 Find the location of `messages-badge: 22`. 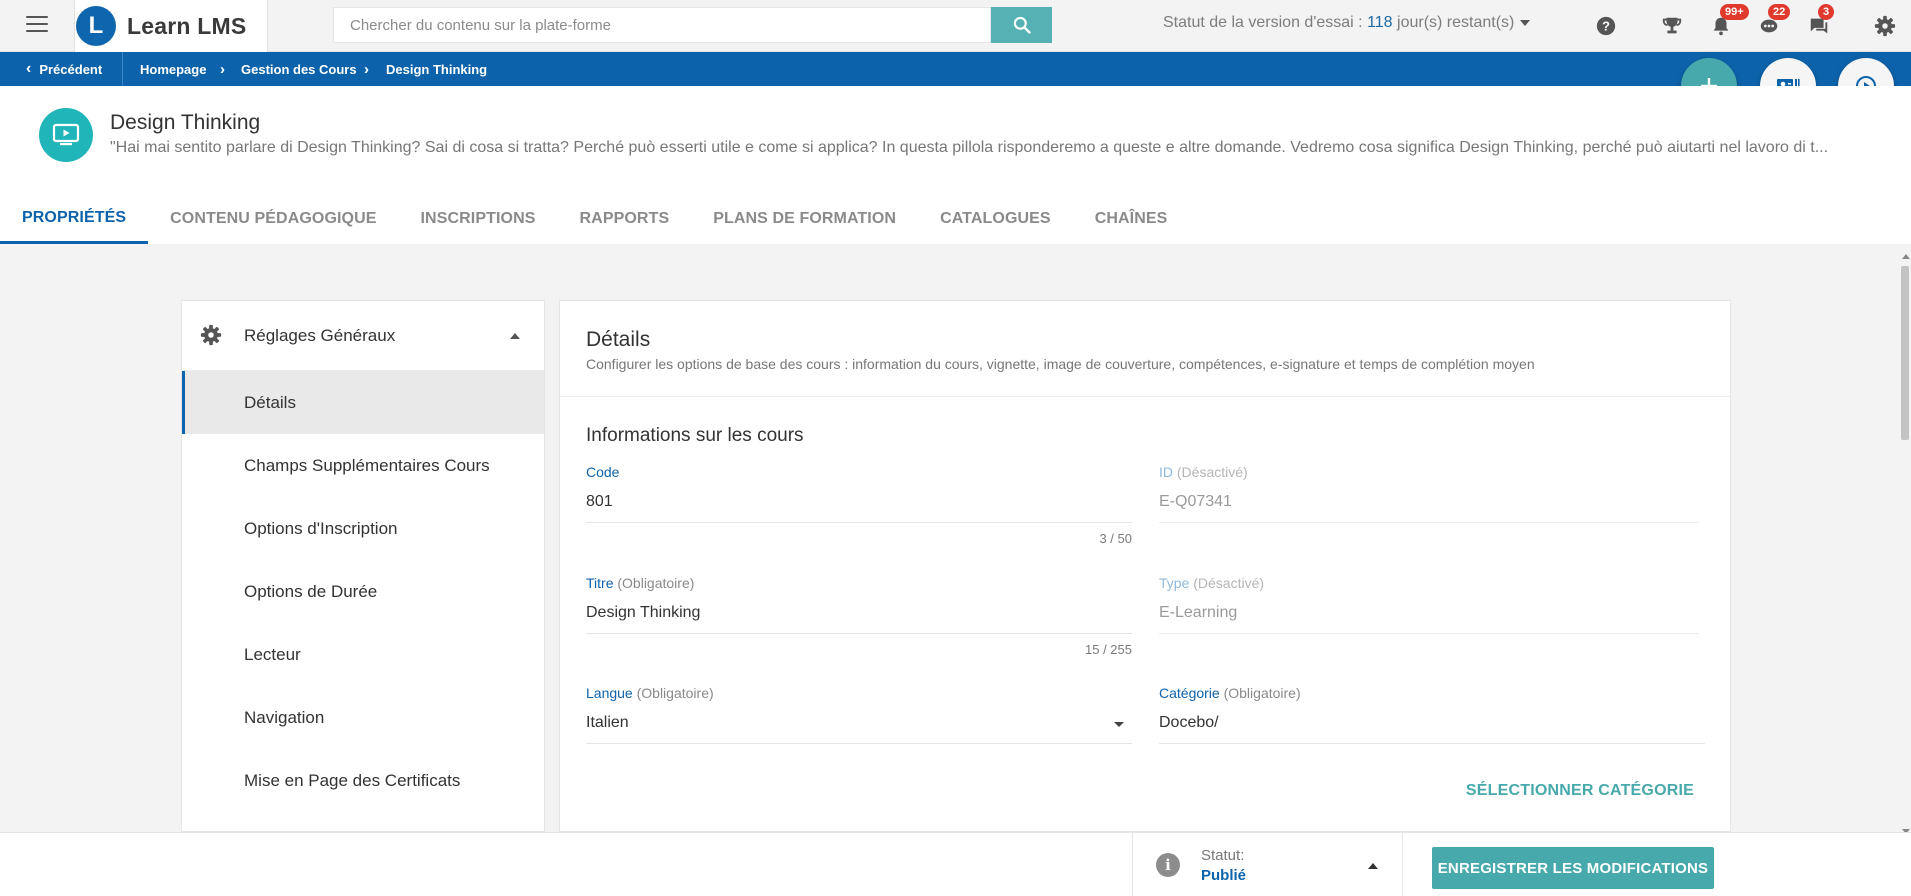

messages-badge: 22 is located at coordinates (1779, 12).